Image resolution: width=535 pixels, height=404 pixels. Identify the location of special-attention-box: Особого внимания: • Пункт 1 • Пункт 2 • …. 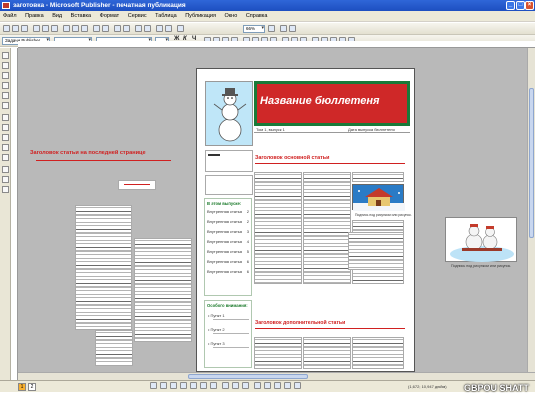
(228, 334).